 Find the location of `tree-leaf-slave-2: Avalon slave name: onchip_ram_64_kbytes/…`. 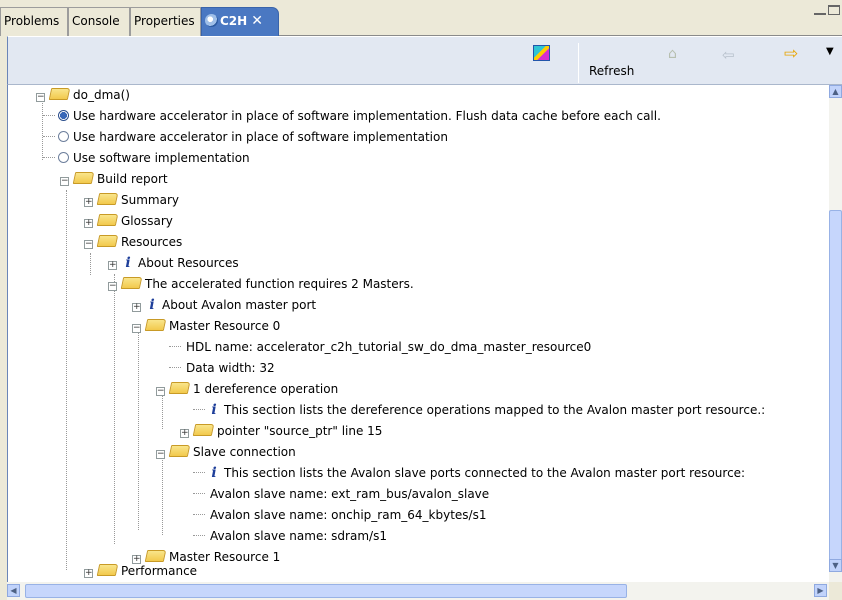

tree-leaf-slave-2: Avalon slave name: onchip_ram_64_kbytes/… is located at coordinates (339, 515).